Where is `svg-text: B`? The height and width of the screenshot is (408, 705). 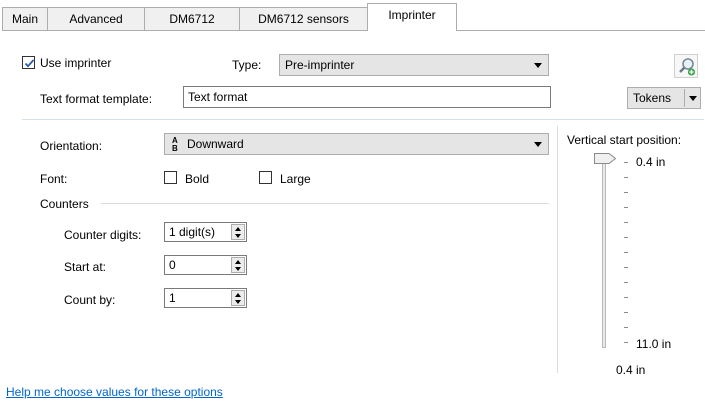
svg-text: B is located at coordinates (175, 148).